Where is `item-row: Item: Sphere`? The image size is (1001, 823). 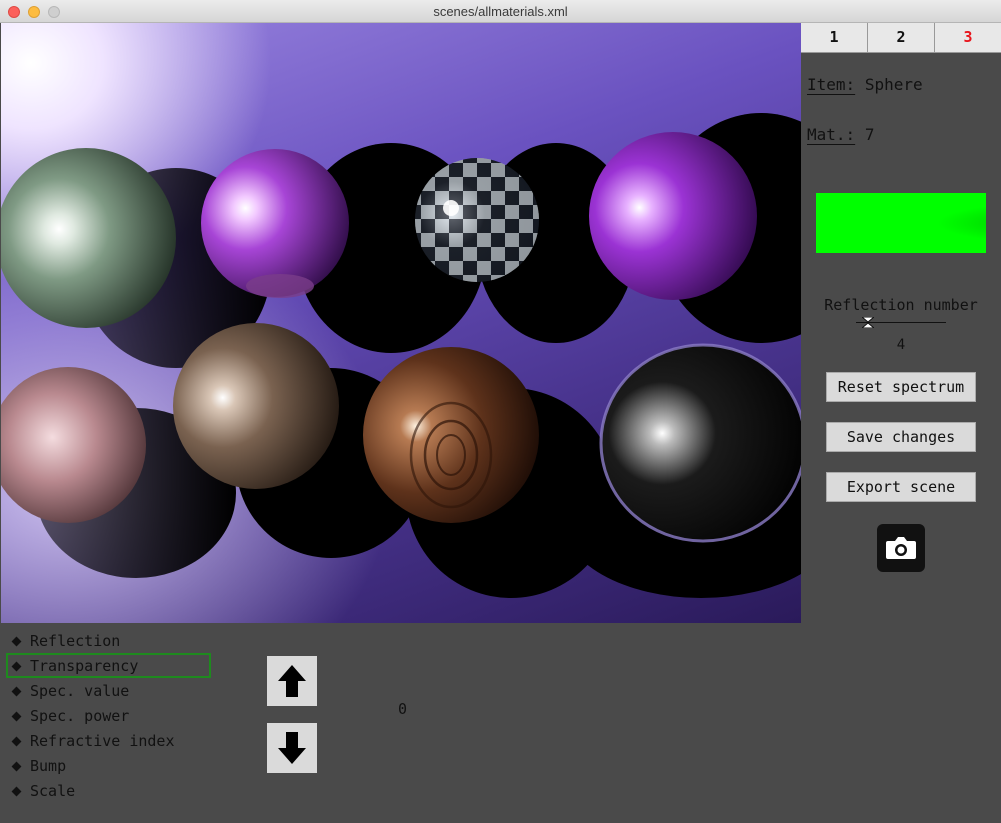
item-row: Item: Sphere is located at coordinates (865, 84).